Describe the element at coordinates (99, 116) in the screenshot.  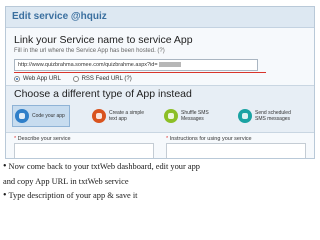
I see `text-app-icon` at that location.